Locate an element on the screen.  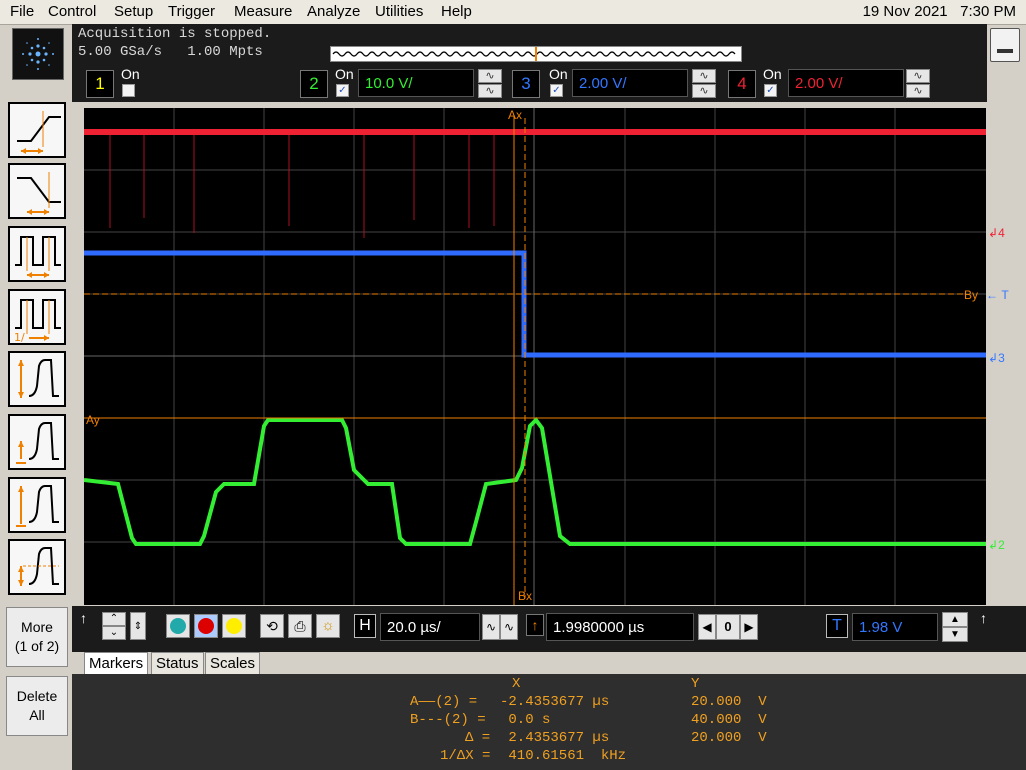
marker-b-y: 40.000 V is located at coordinates (729, 720).